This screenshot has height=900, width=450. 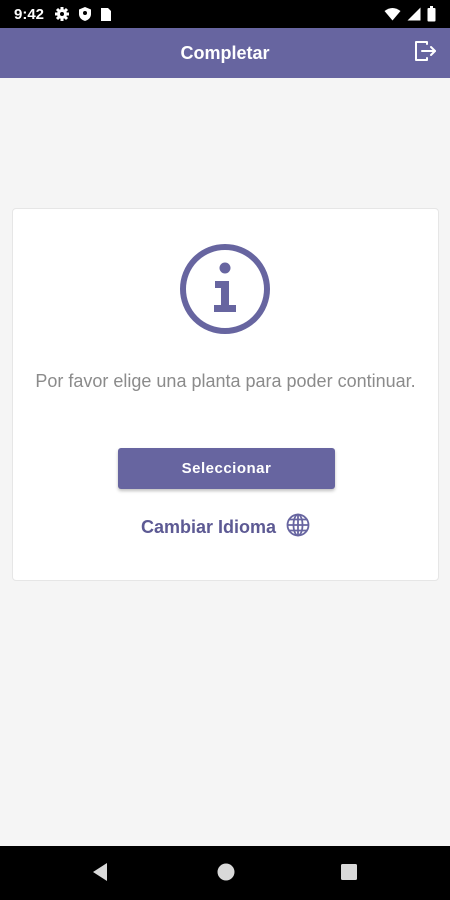 What do you see at coordinates (225, 289) in the screenshot?
I see `info-icon` at bounding box center [225, 289].